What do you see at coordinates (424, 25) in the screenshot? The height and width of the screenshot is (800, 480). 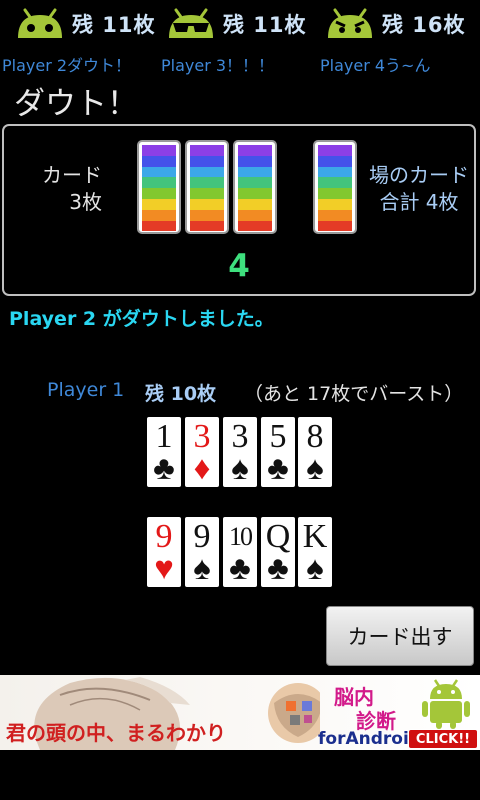 I see `opponent-card-count: 残 16枚` at bounding box center [424, 25].